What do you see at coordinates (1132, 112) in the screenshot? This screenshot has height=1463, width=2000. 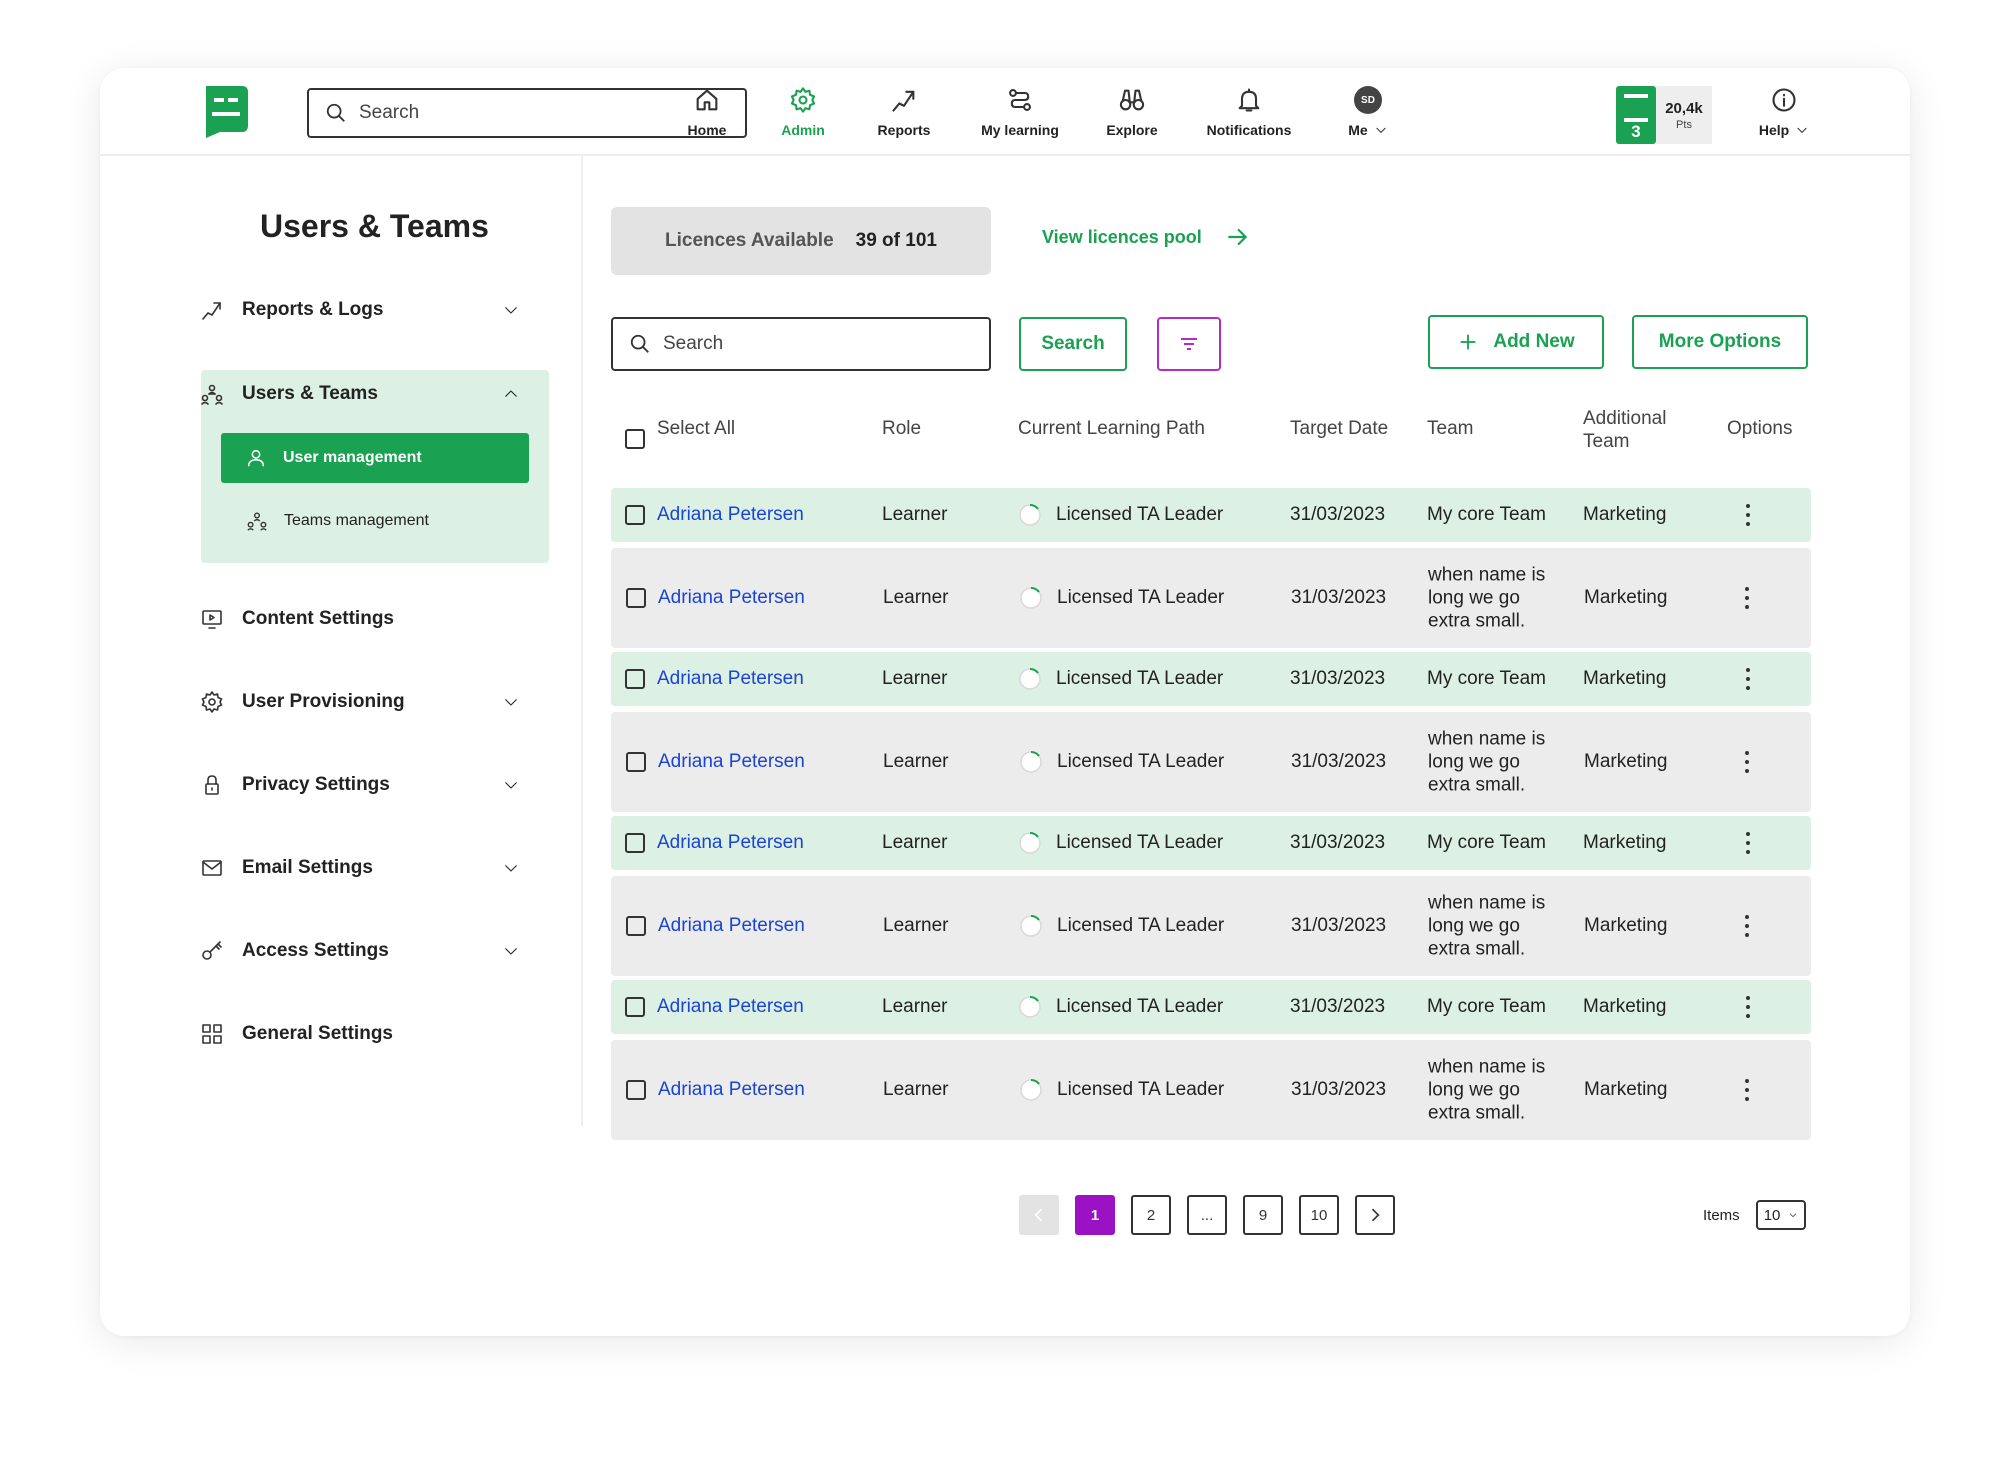 I see `nav-explore: Explore` at bounding box center [1132, 112].